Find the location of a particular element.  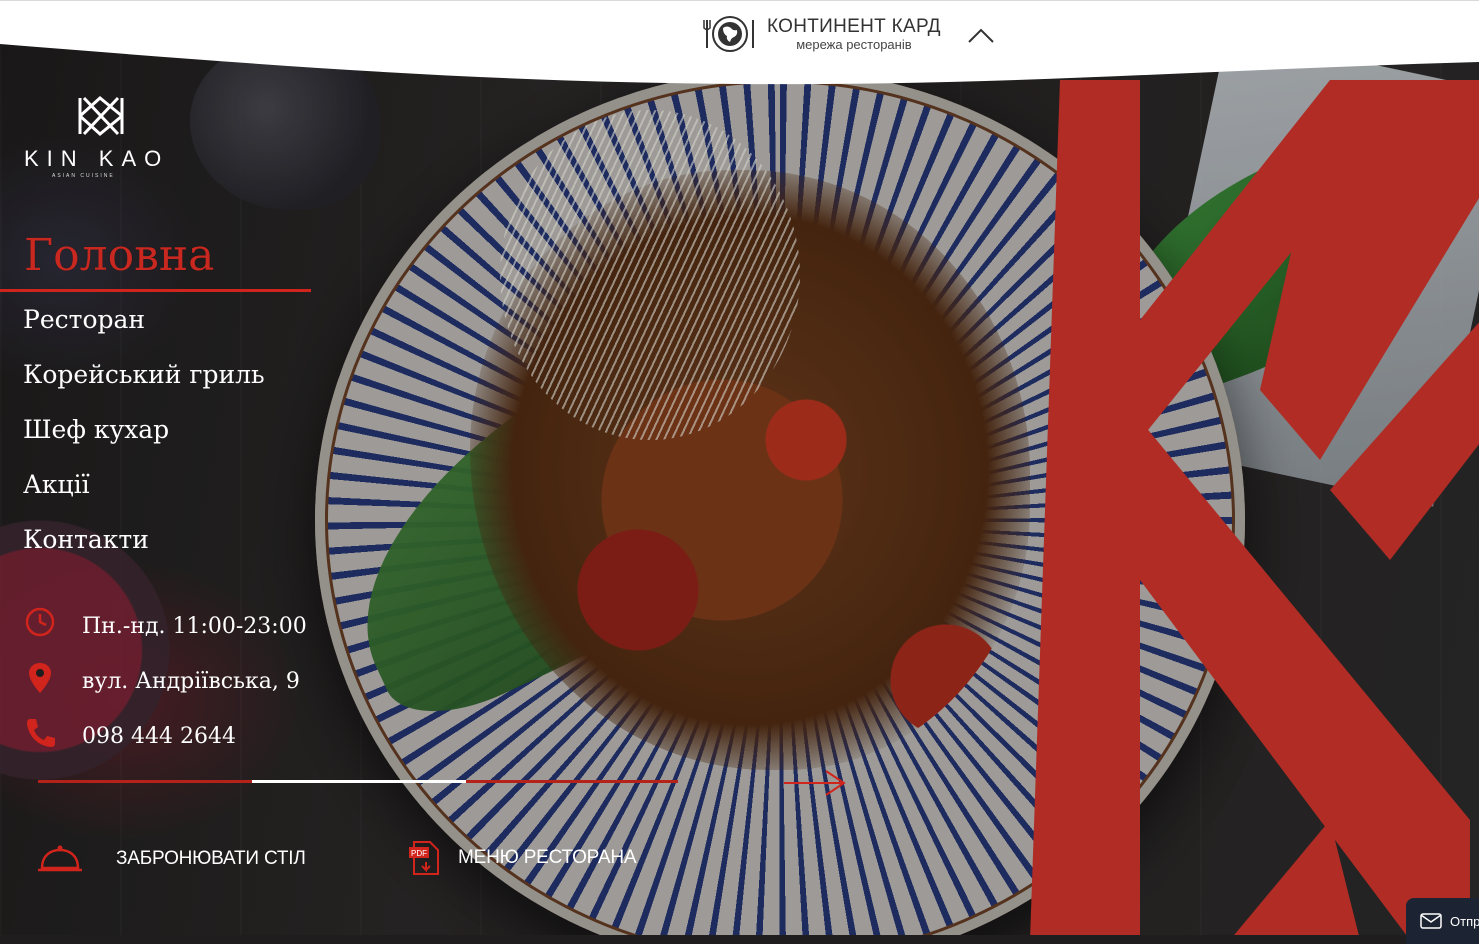

menu-button: PDF МЕНЮ РЕСТОРАНА is located at coordinates (522, 858).